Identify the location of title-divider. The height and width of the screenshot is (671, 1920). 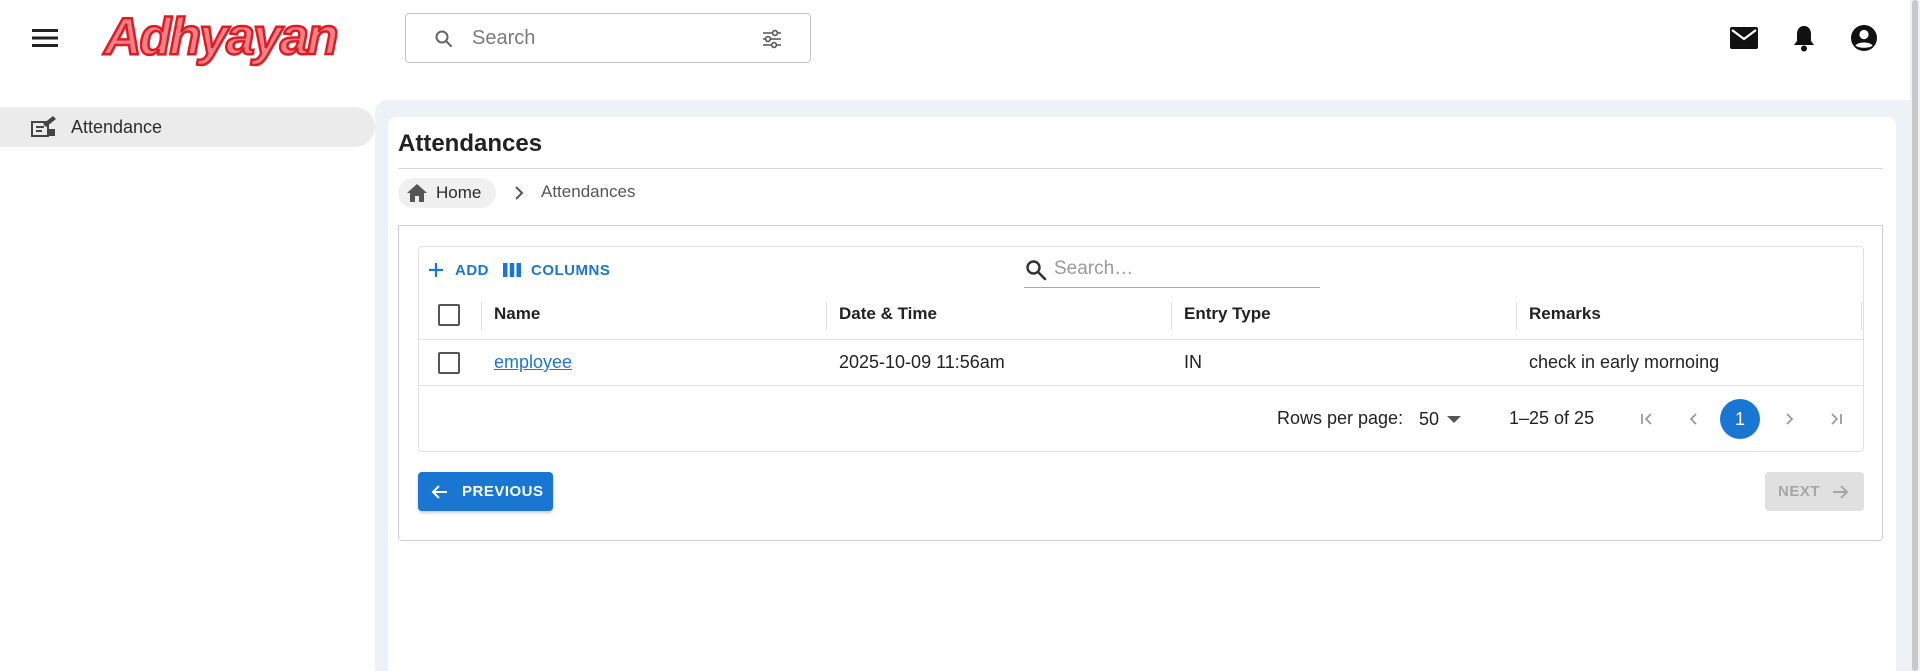
(1140, 168).